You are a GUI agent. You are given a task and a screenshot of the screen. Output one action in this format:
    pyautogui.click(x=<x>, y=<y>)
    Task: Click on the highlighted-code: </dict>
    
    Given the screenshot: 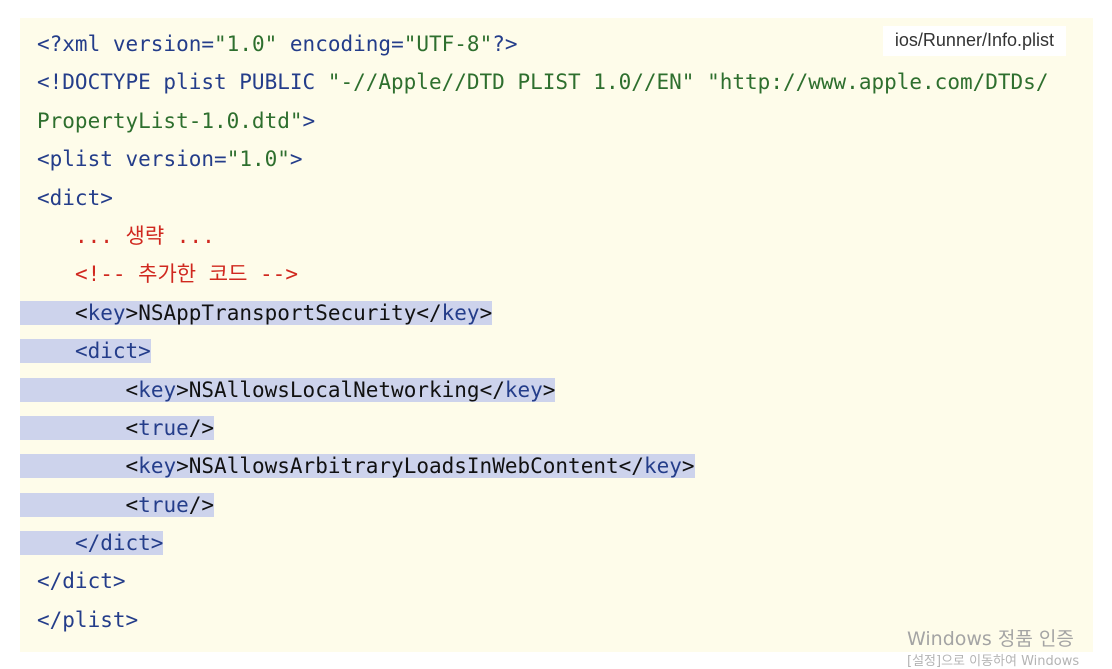 What is the action you would take?
    pyautogui.click(x=92, y=543)
    